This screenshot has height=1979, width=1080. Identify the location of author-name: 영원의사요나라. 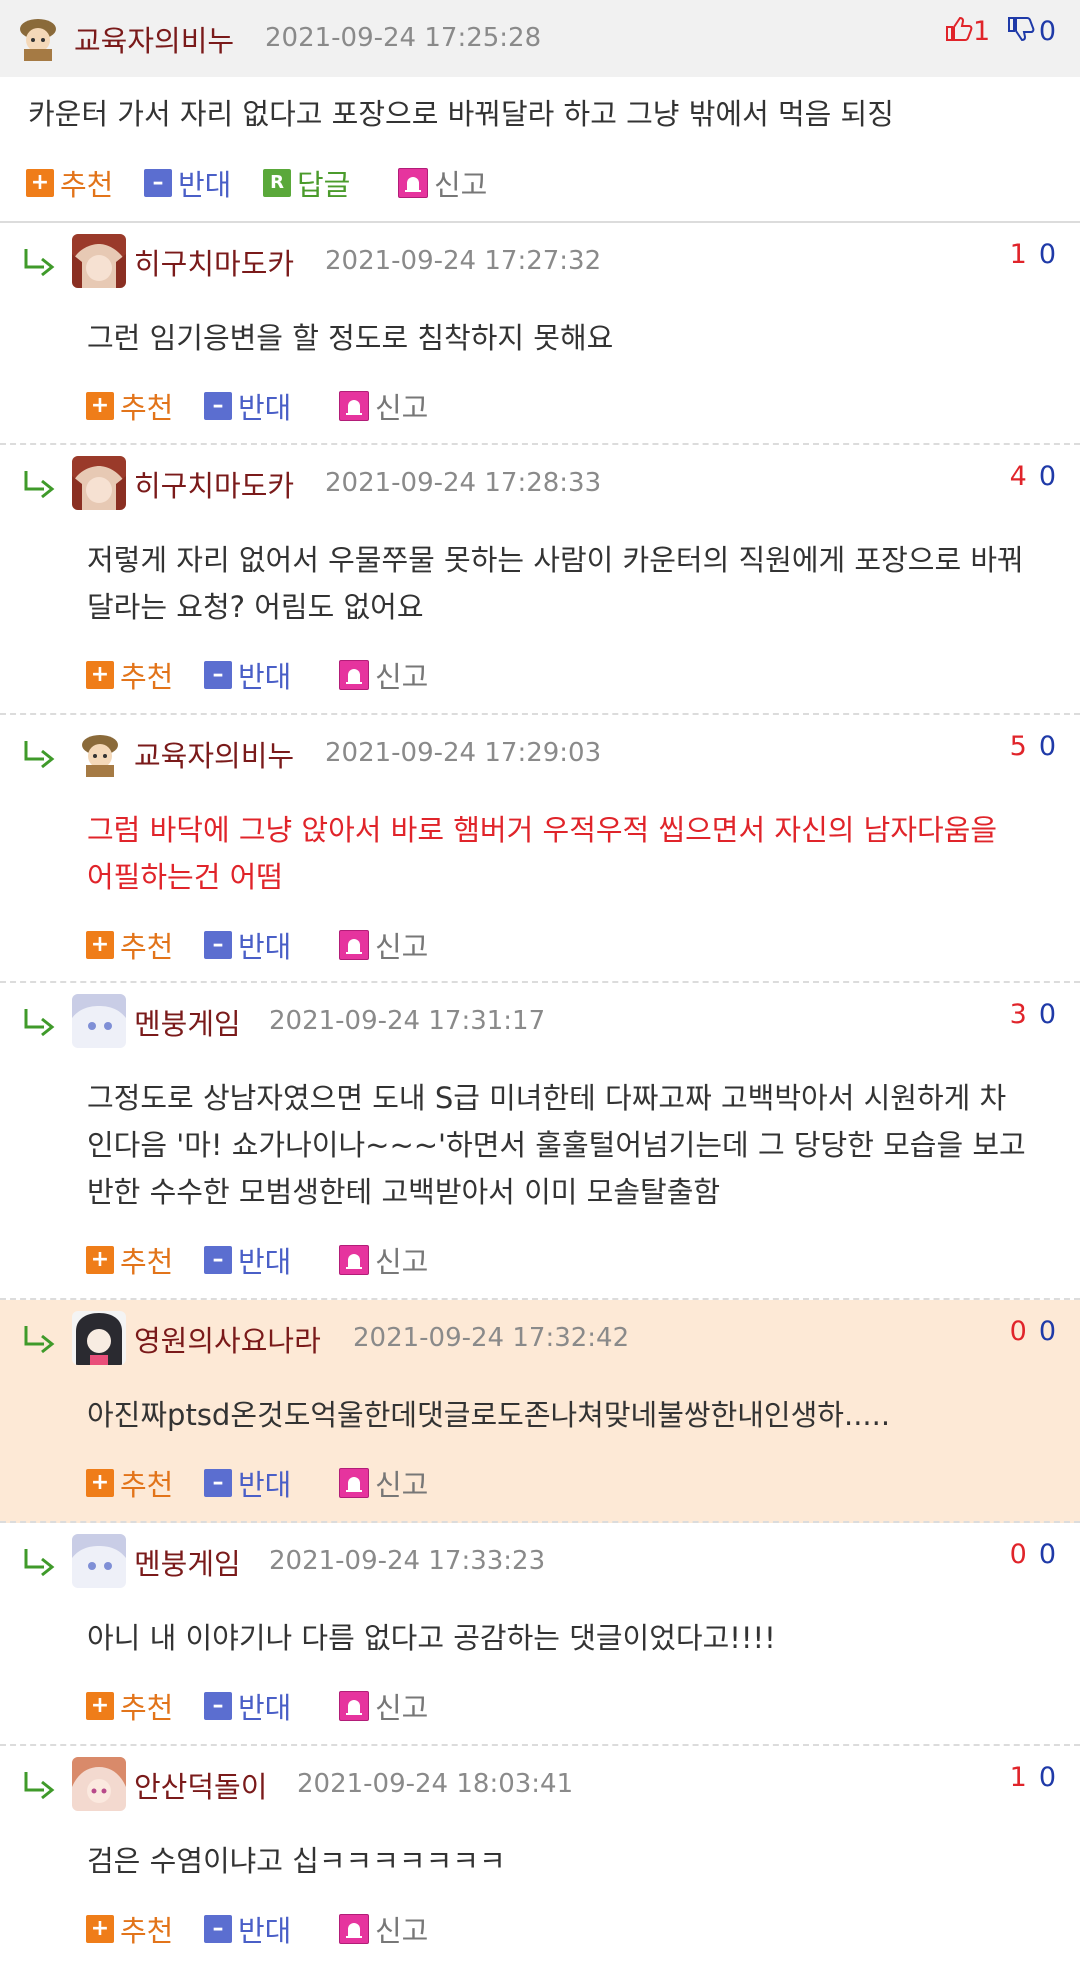
(227, 1339).